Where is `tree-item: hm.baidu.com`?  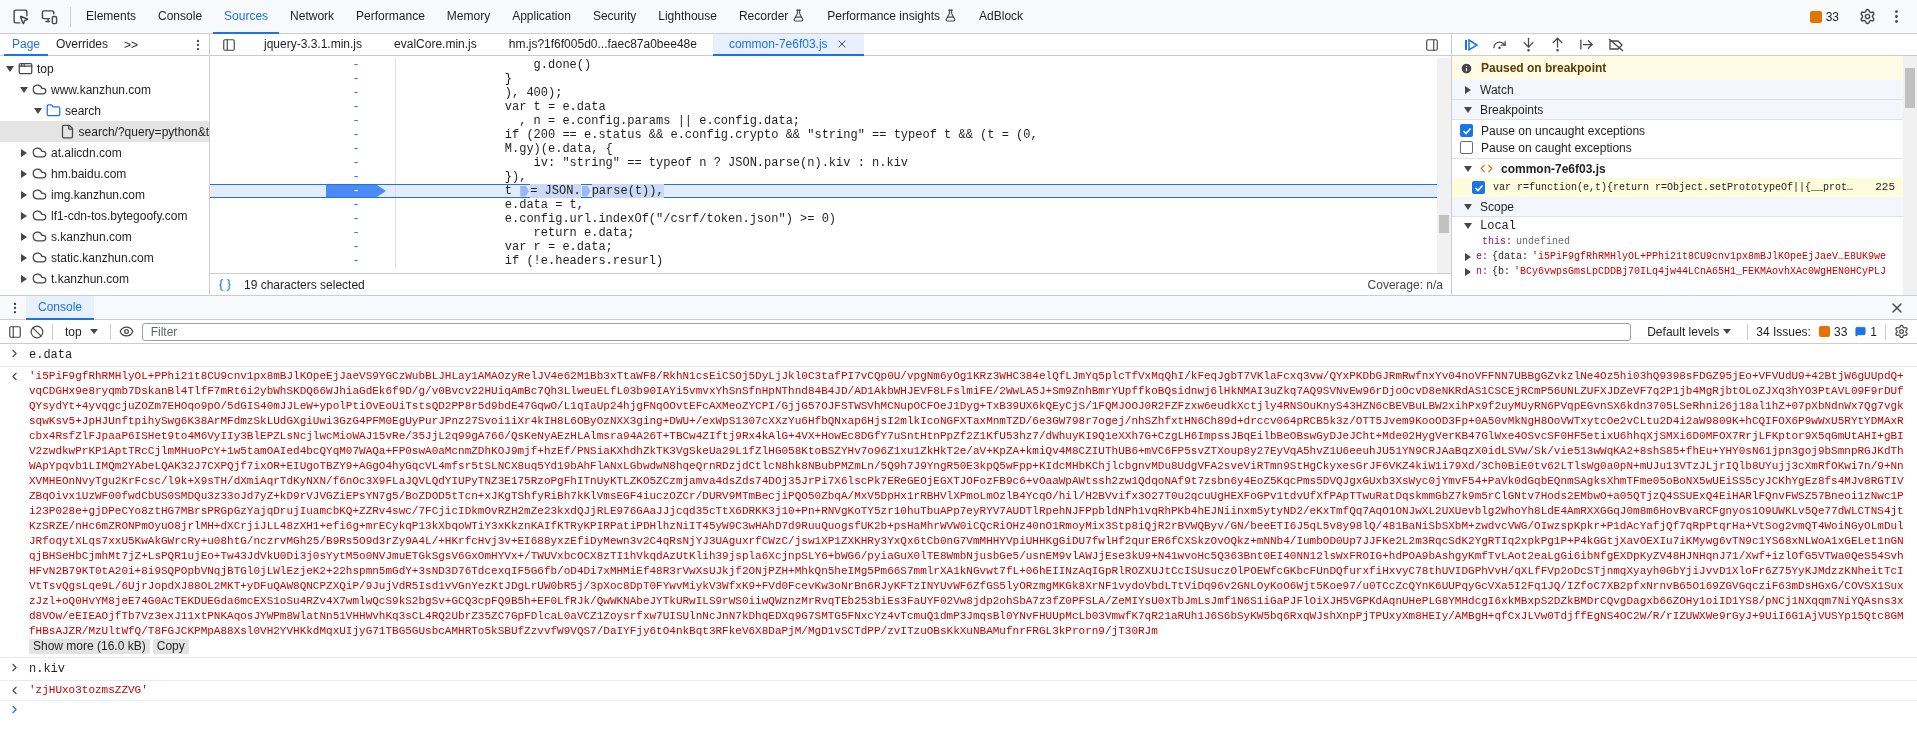 tree-item: hm.baidu.com is located at coordinates (104, 173).